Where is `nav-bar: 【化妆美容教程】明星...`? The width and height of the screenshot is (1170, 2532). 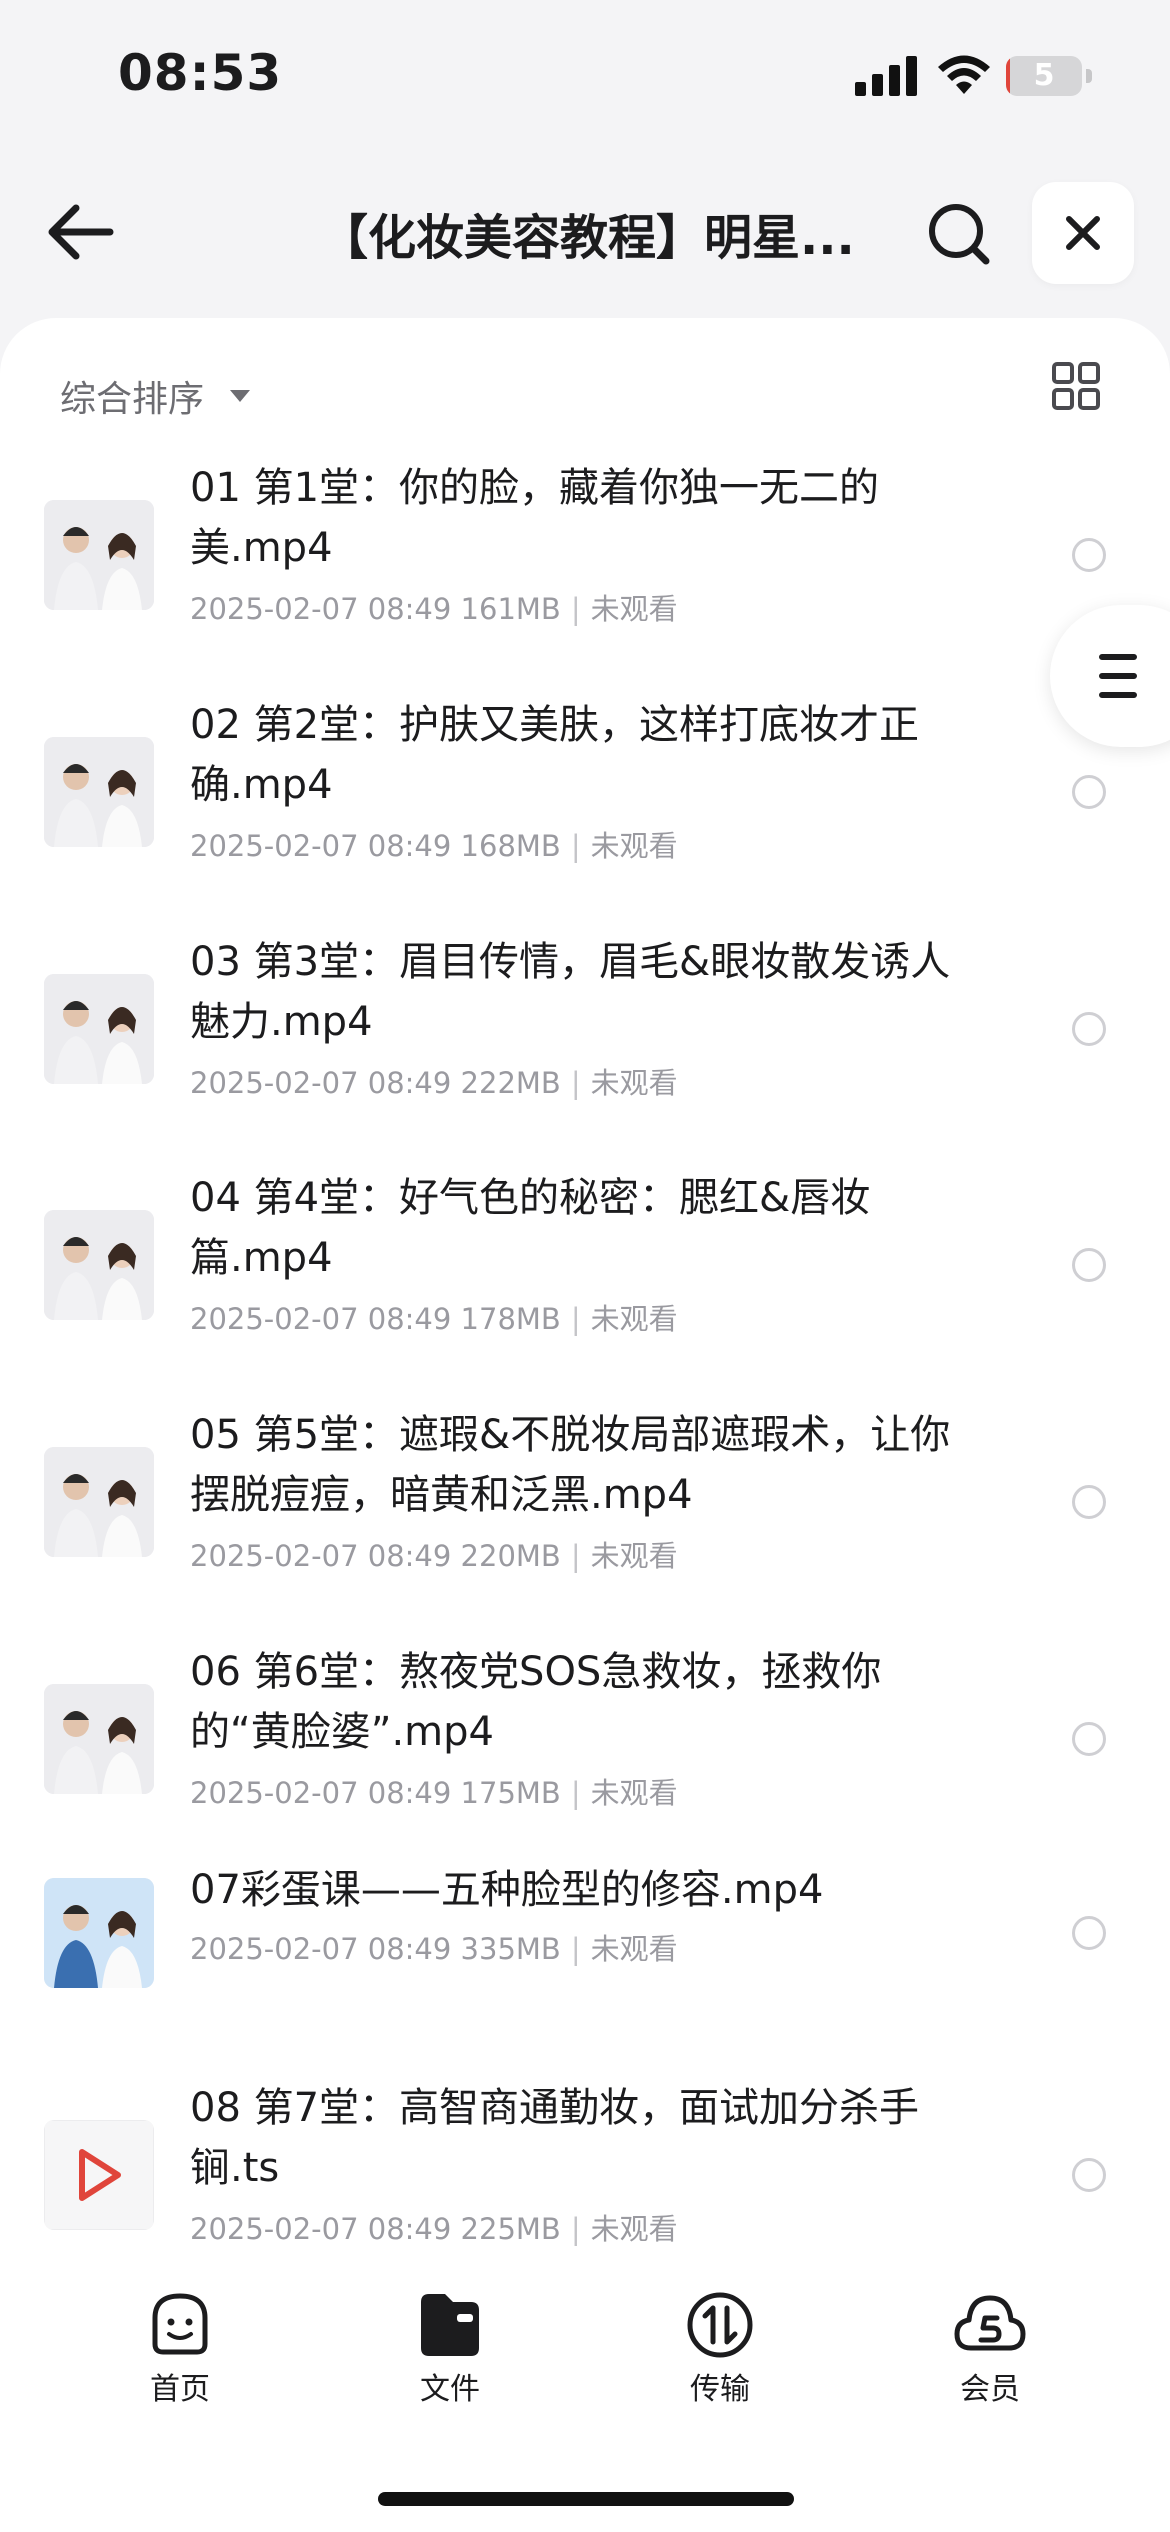
nav-bar: 【化妆美容教程】明星... is located at coordinates (585, 230).